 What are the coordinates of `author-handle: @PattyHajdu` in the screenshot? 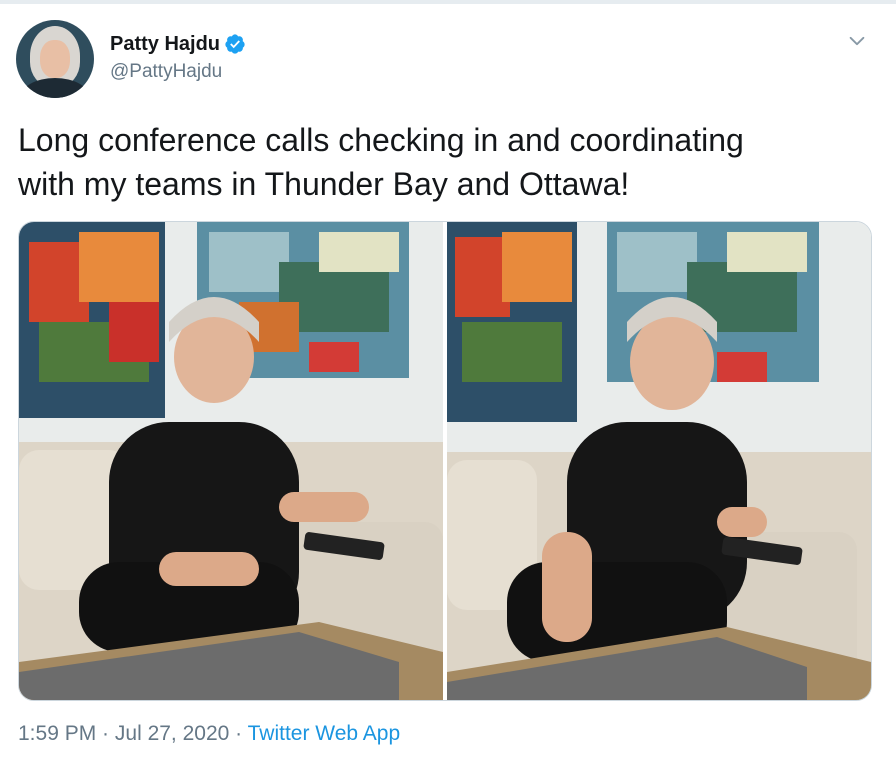 It's located at (166, 72).